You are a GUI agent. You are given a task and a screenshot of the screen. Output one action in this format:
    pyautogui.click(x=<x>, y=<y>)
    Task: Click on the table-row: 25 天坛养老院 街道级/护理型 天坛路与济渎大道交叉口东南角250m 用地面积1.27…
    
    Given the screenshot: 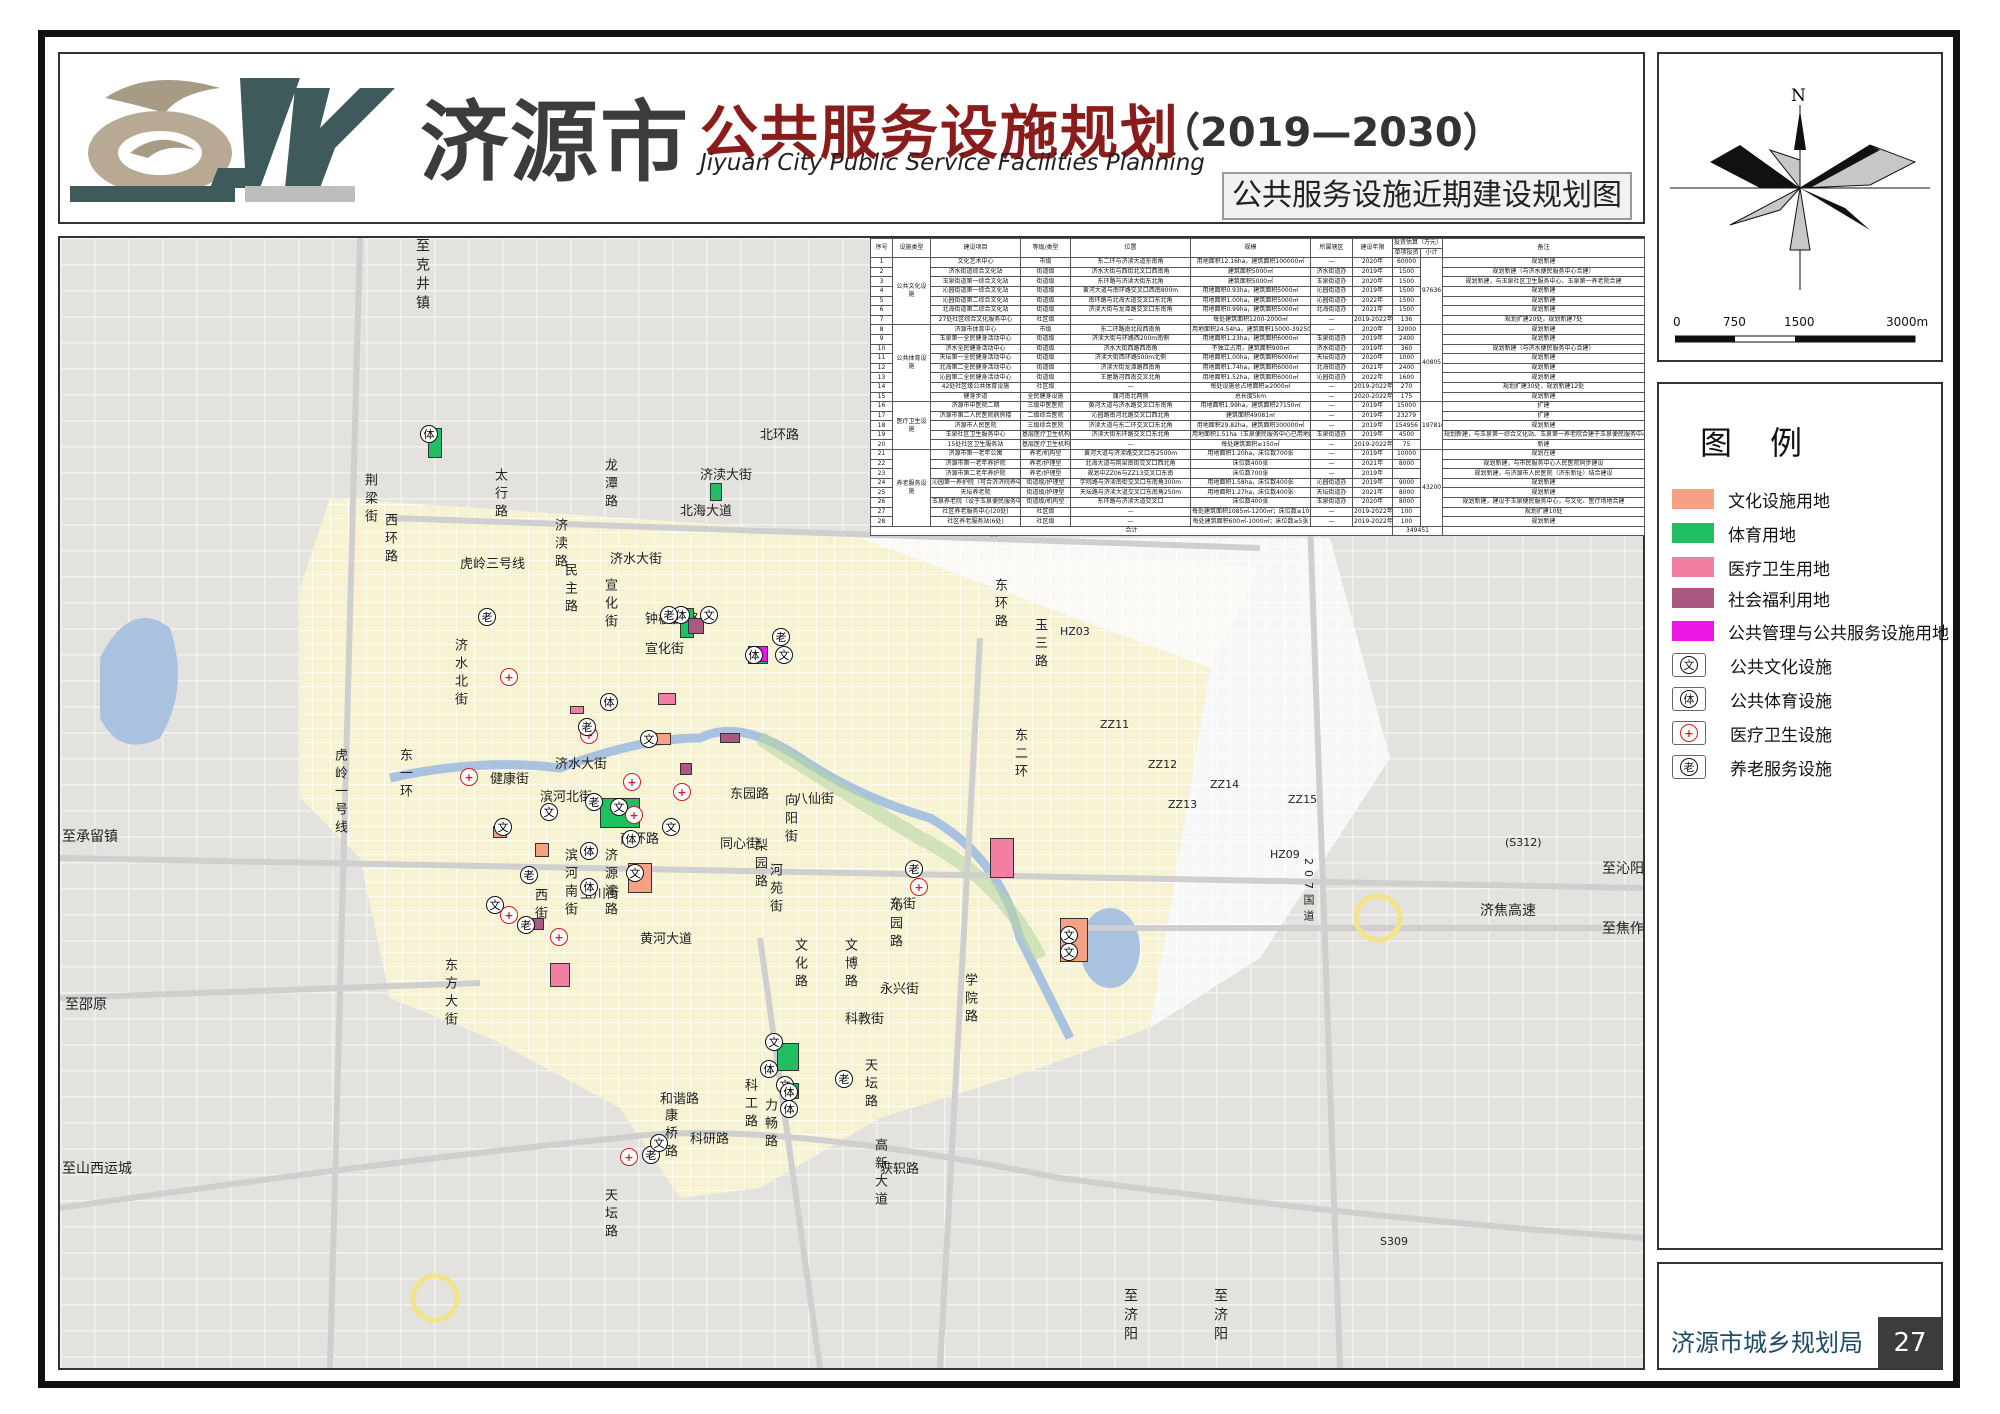 What is the action you would take?
    pyautogui.click(x=1258, y=493)
    